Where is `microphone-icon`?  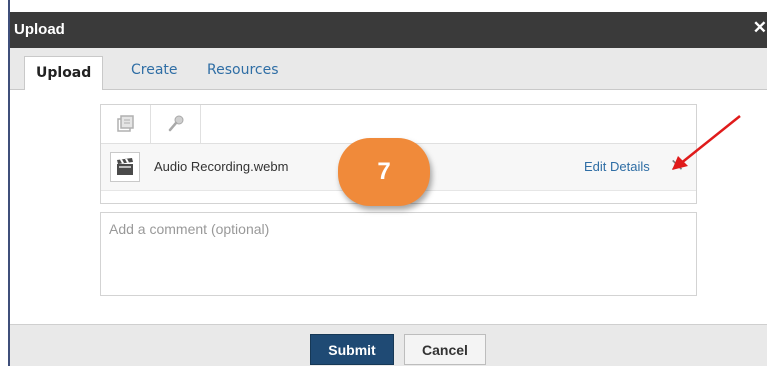 microphone-icon is located at coordinates (175, 123).